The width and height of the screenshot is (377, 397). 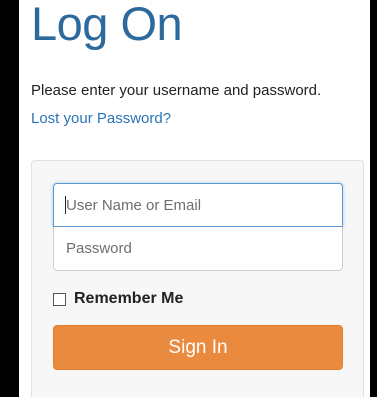 I want to click on text-caret, so click(x=65, y=205).